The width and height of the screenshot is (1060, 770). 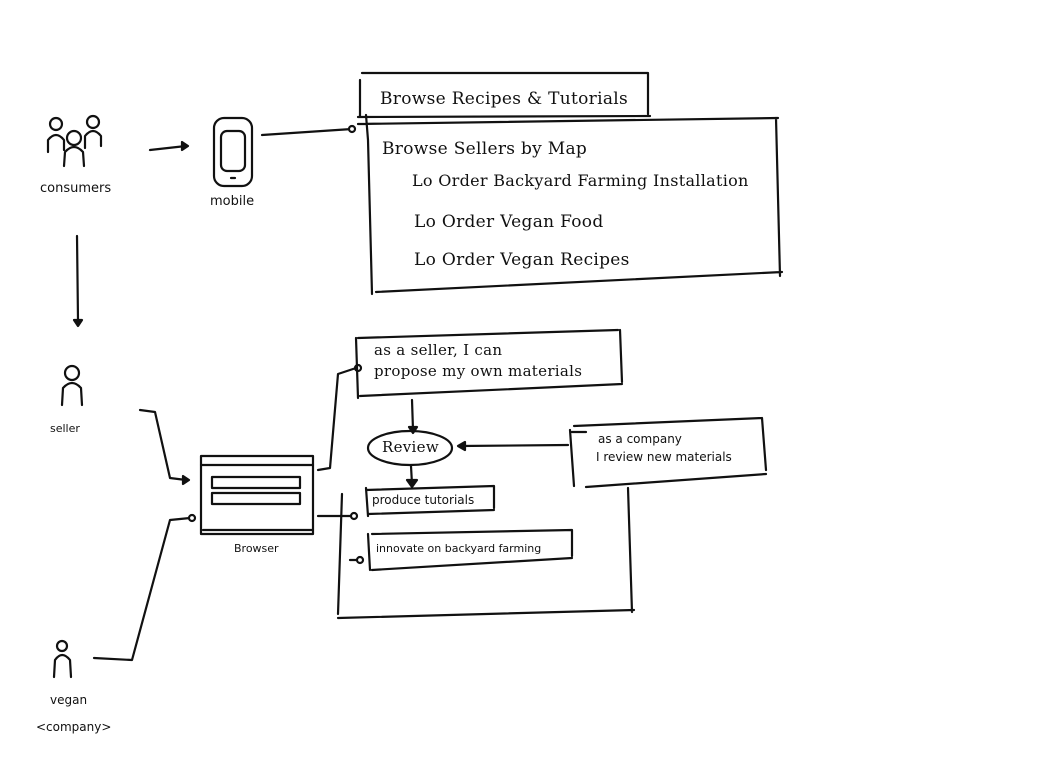 What do you see at coordinates (232, 201) in the screenshot?
I see `mobile-label: mobile` at bounding box center [232, 201].